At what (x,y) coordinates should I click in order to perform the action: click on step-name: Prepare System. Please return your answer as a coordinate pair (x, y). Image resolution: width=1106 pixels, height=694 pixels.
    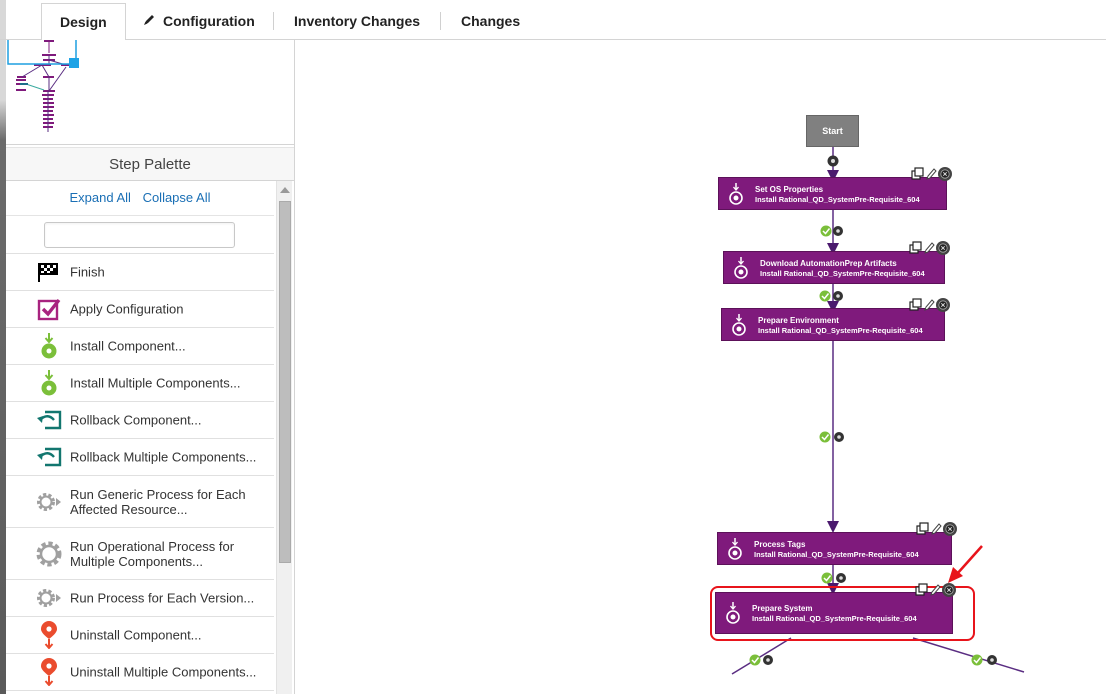
    Looking at the image, I should click on (782, 608).